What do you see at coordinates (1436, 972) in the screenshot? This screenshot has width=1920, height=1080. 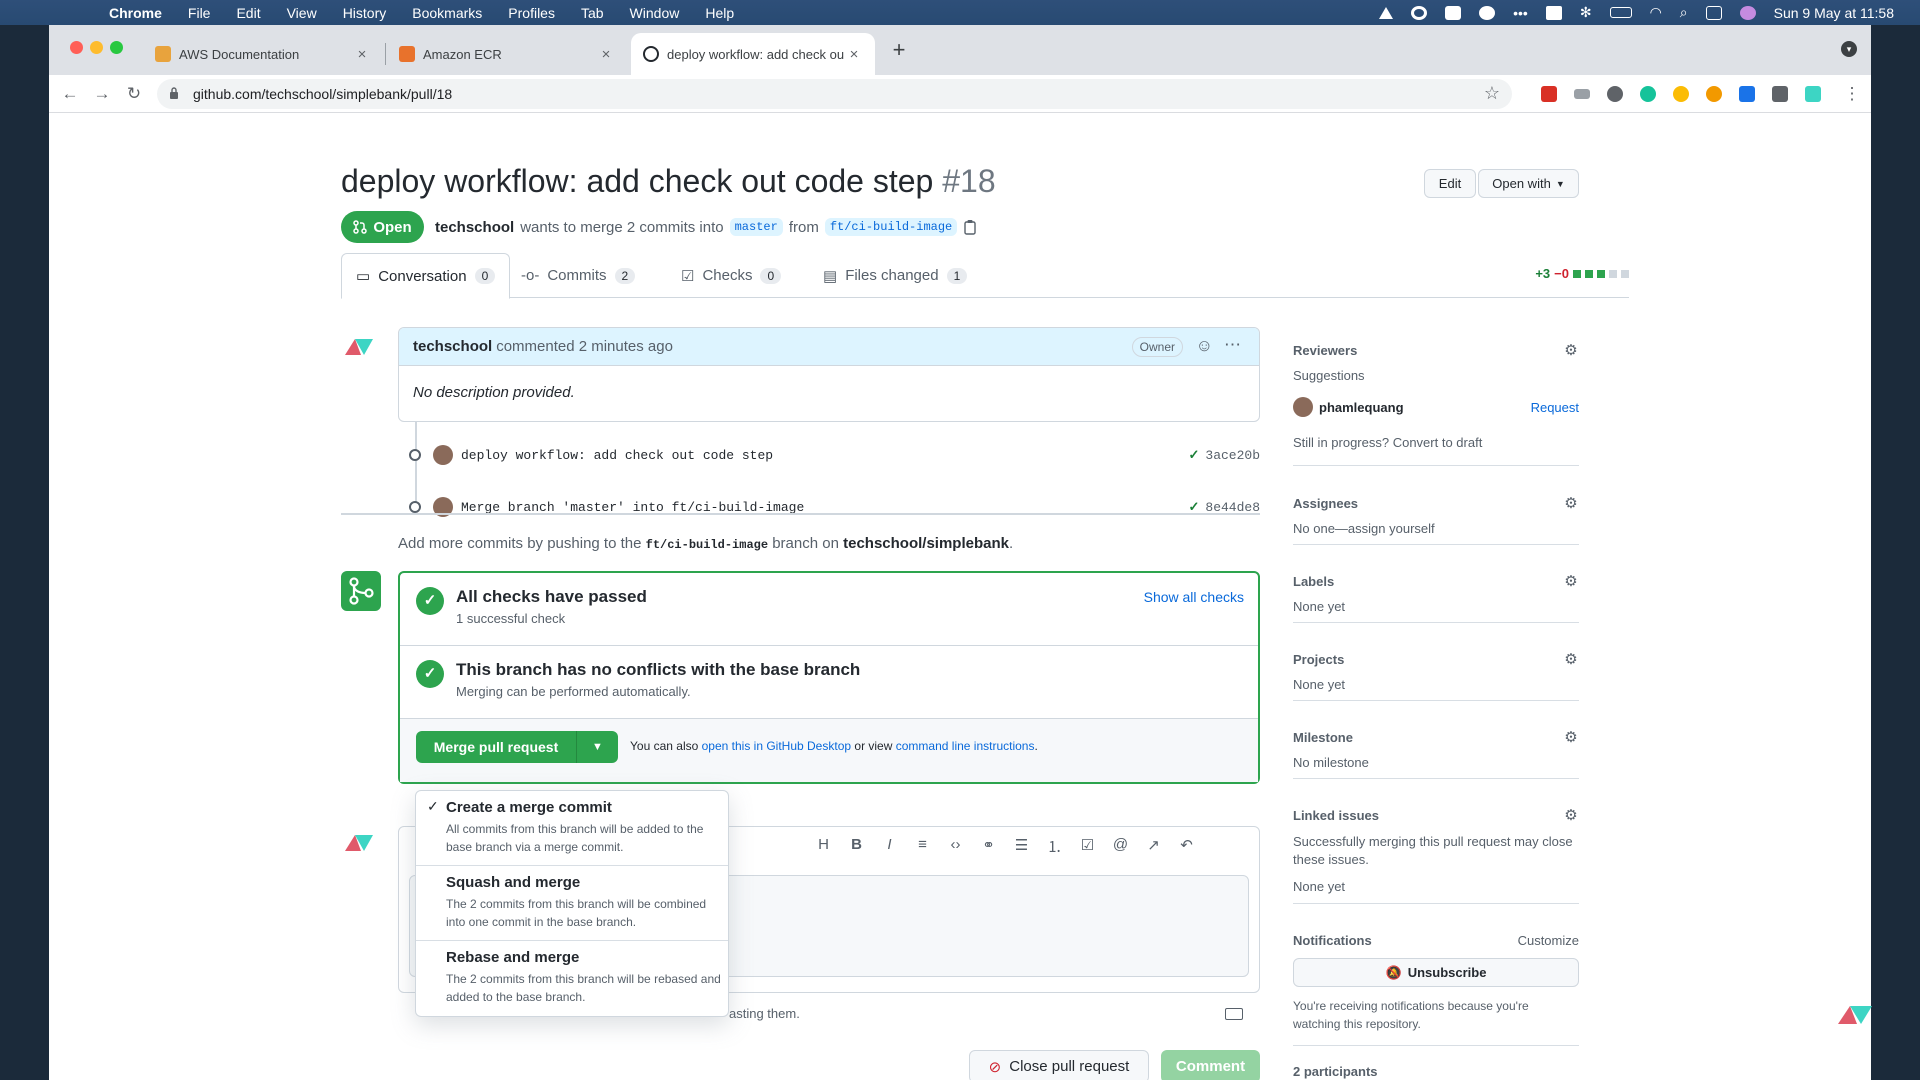 I see `unsubscribe-button: 🔕 Unsubscribe` at bounding box center [1436, 972].